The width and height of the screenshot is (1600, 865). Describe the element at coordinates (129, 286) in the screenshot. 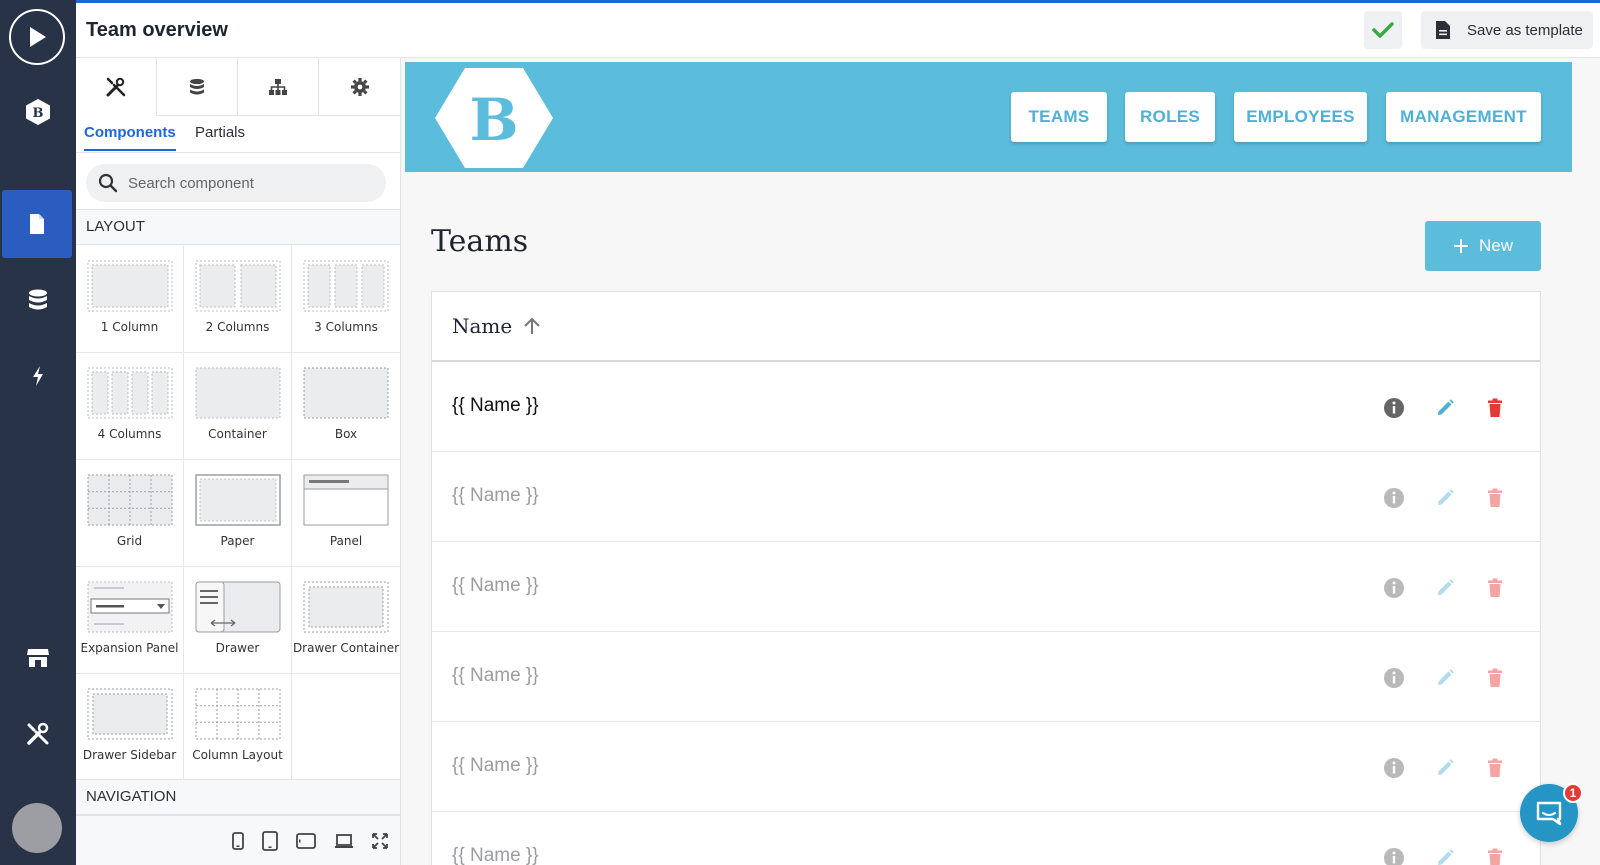

I see `one-column-thumb-icon` at that location.